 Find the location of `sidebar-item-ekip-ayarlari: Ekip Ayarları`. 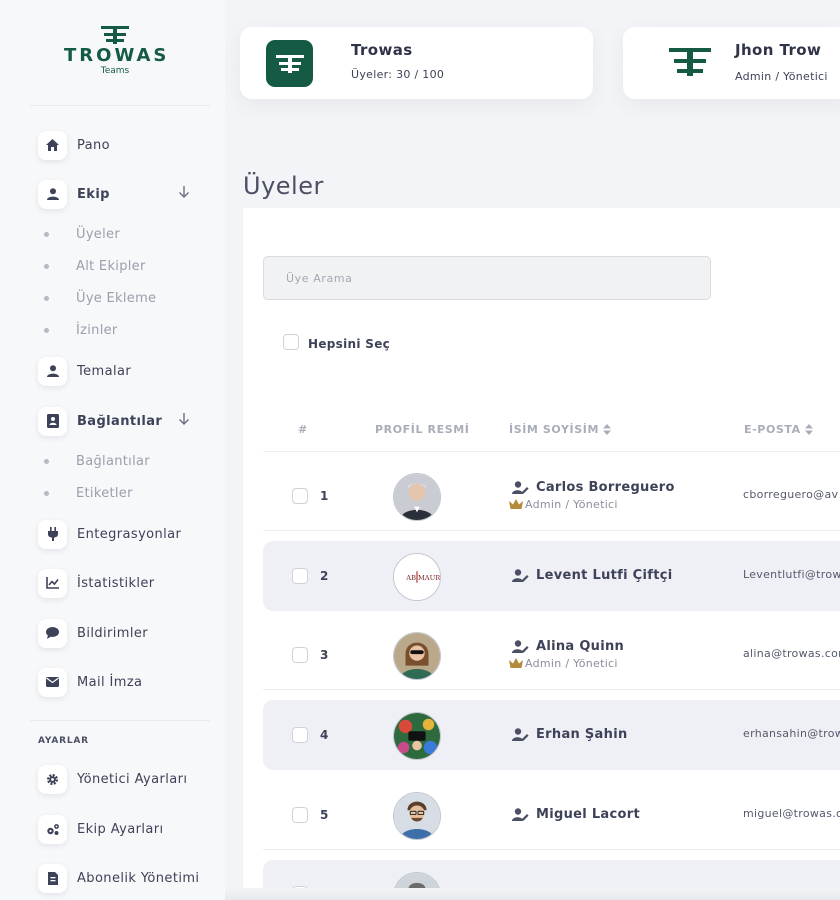

sidebar-item-ekip-ayarlari: Ekip Ayarları is located at coordinates (101, 829).